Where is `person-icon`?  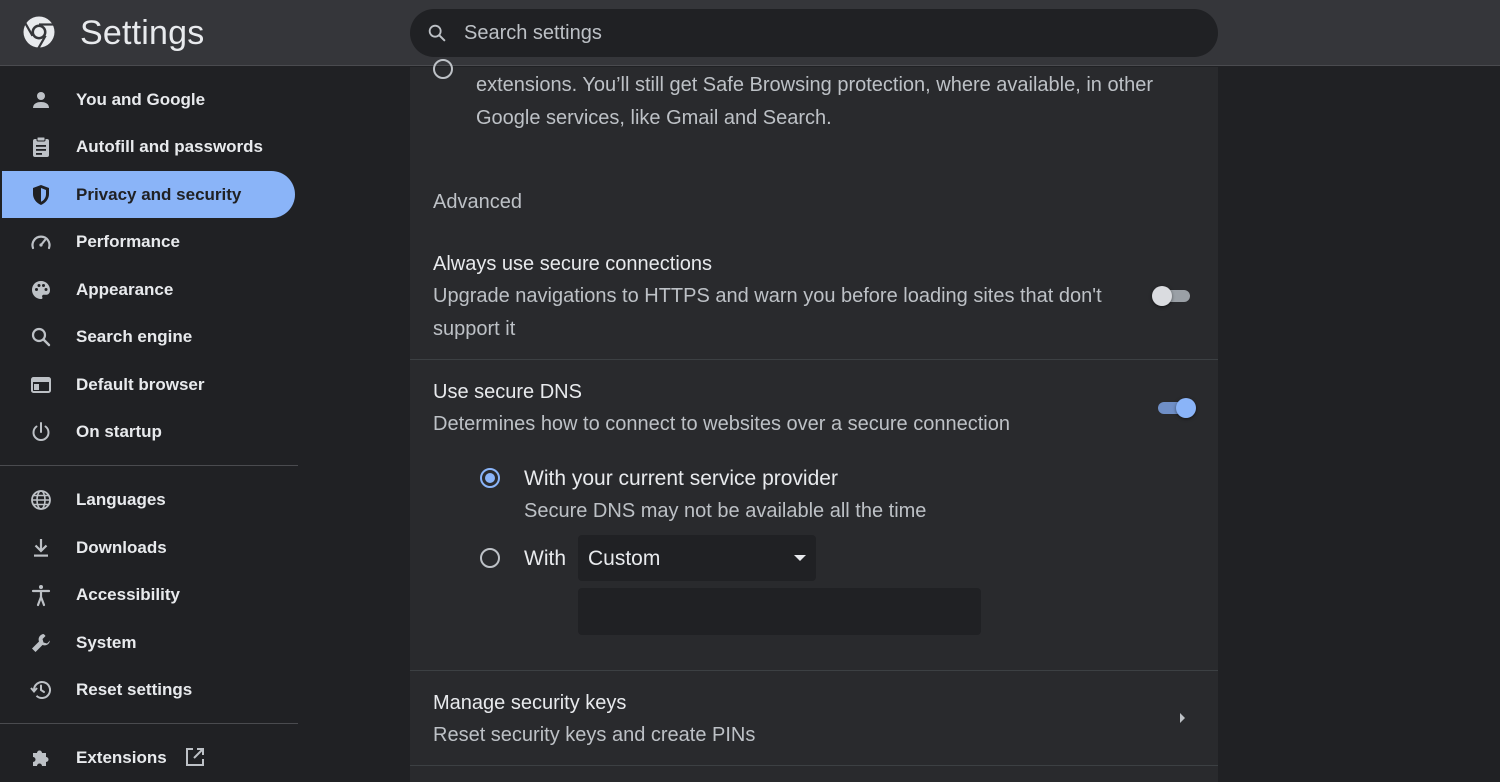
person-icon is located at coordinates (41, 100).